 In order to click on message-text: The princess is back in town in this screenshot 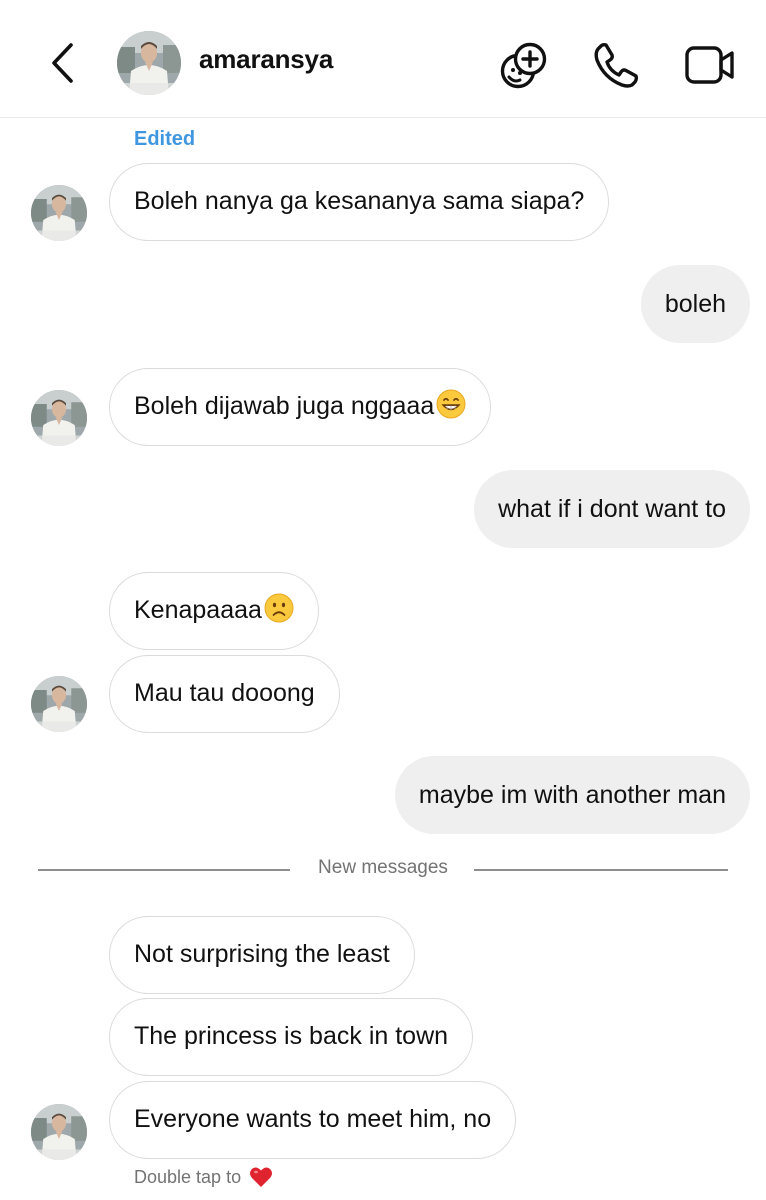, I will do `click(291, 1036)`.